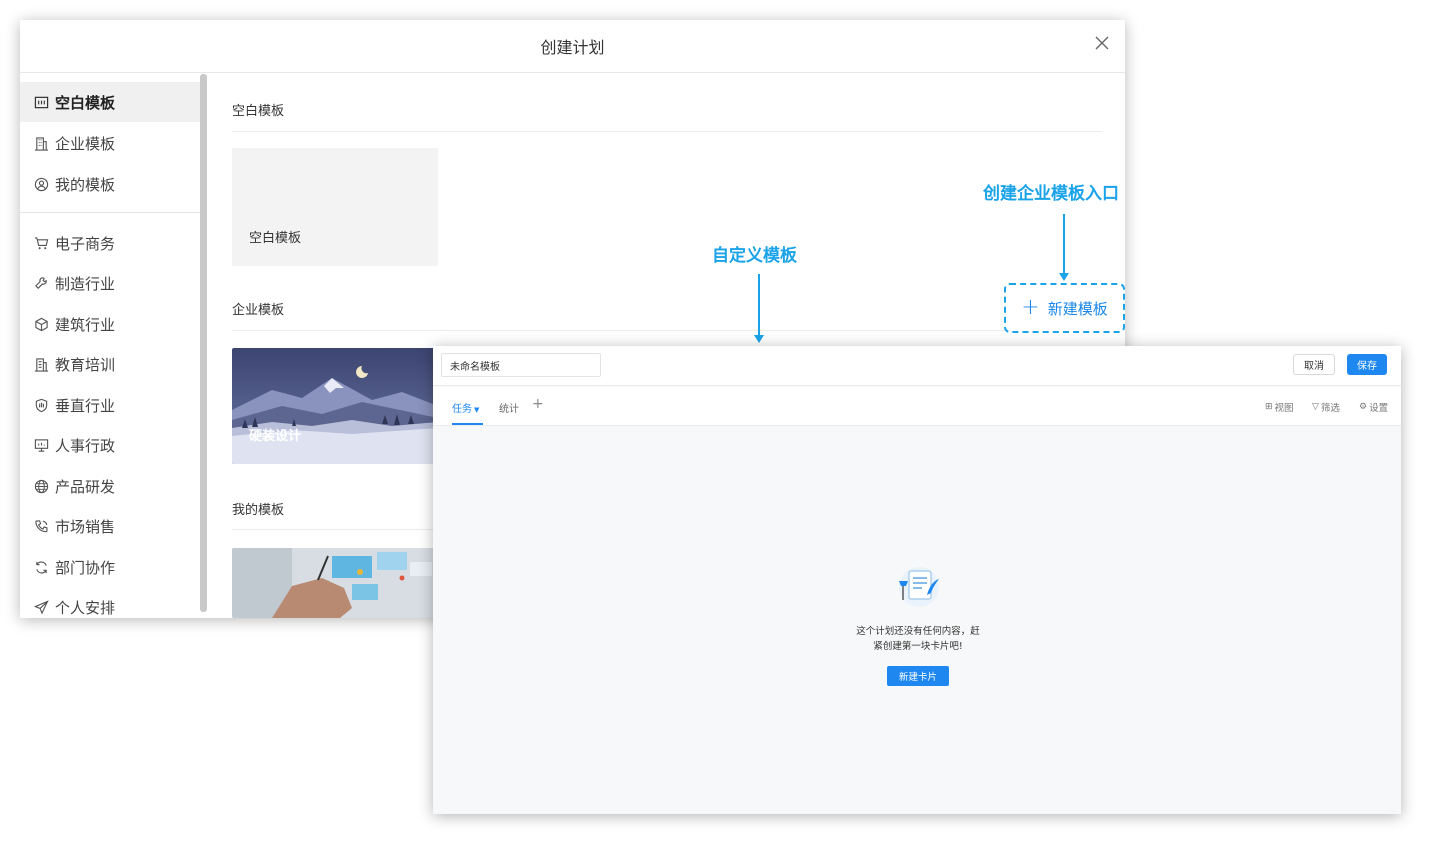 This screenshot has height=854, width=1440. I want to click on filter-icon: ▽, so click(1315, 407).